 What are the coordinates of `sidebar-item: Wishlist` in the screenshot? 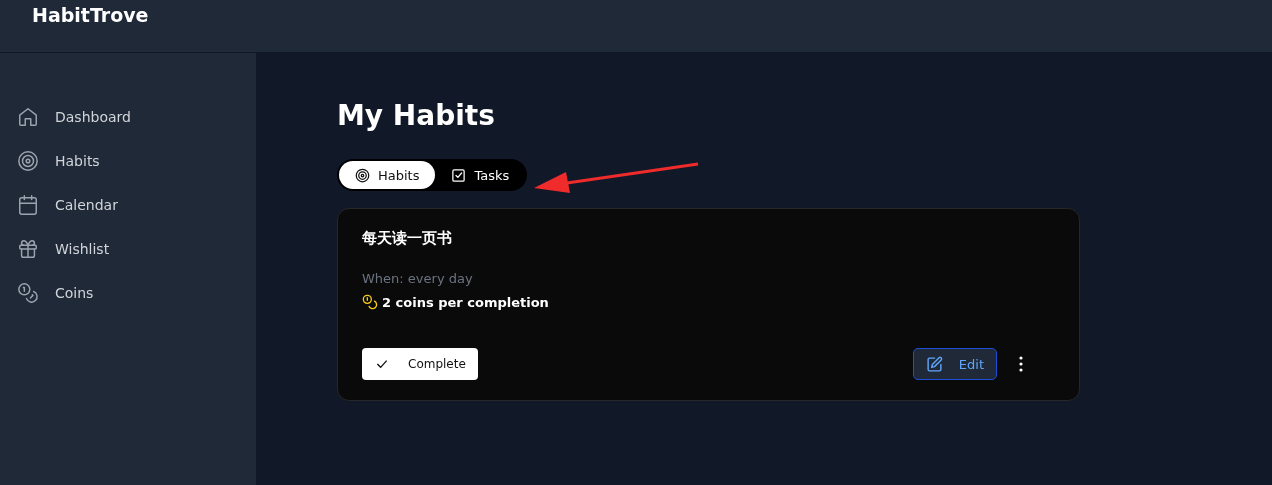 It's located at (128, 249).